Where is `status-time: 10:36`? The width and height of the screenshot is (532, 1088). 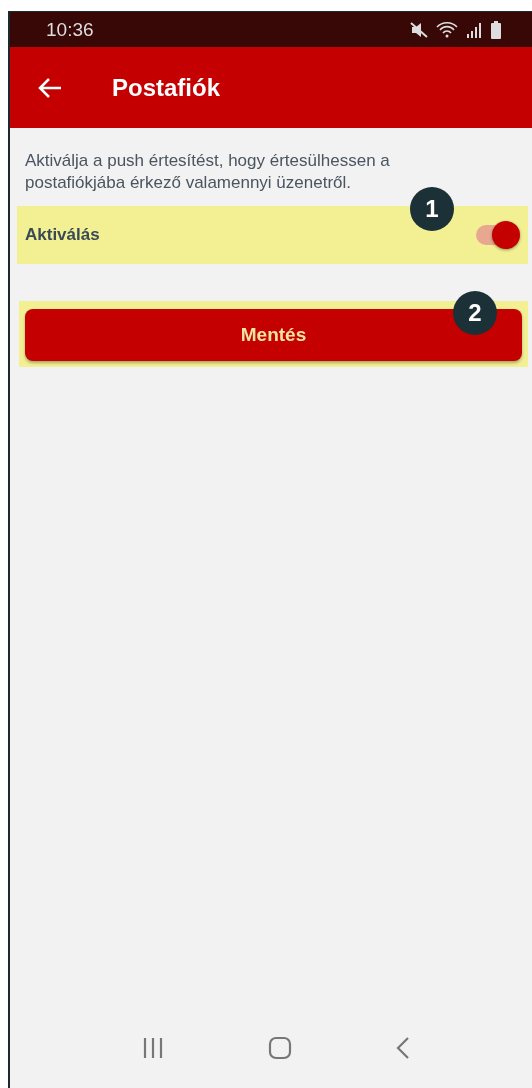
status-time: 10:36 is located at coordinates (70, 29).